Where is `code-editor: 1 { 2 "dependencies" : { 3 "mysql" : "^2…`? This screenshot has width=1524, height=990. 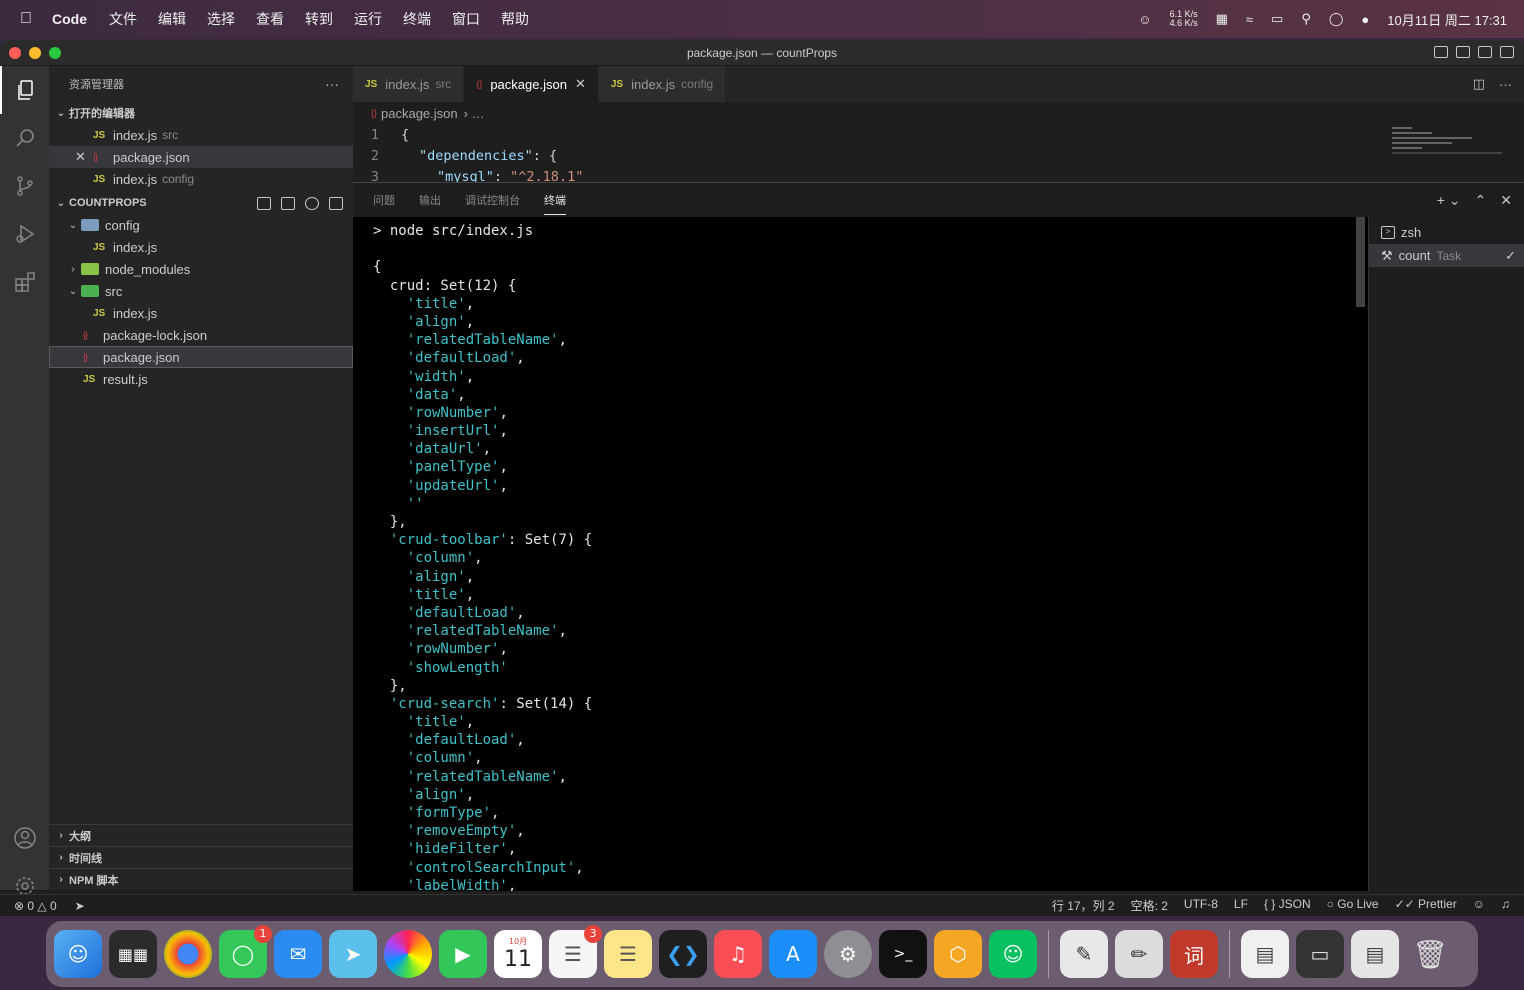 code-editor: 1 { 2 "dependencies" : { 3 "mysql" : "^2… is located at coordinates (938, 153).